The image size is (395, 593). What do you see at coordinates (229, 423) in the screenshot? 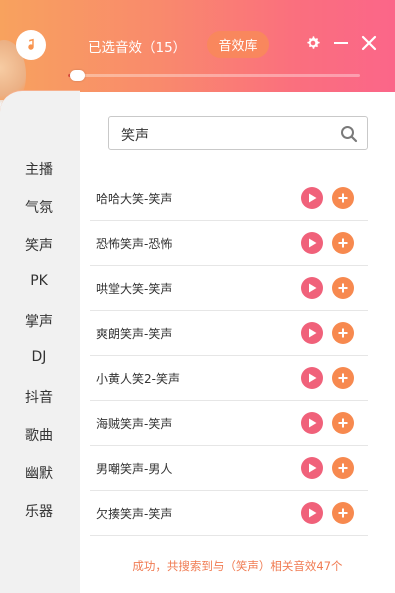
I see `list-item: 海贼笑声-笑声` at bounding box center [229, 423].